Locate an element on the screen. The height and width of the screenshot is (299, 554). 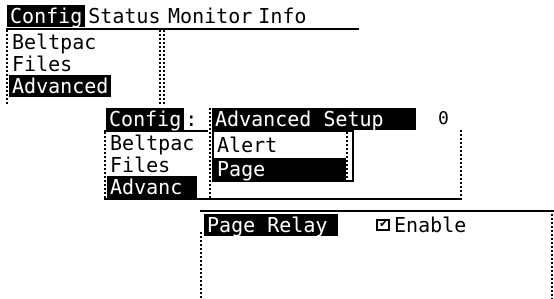
screen2-tab-config: Config is located at coordinates (145, 119).